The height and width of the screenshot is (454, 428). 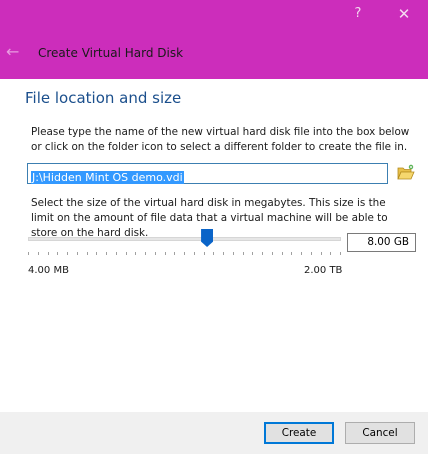 I want to click on dialog-title: Create Virtual Hard Disk, so click(x=111, y=53).